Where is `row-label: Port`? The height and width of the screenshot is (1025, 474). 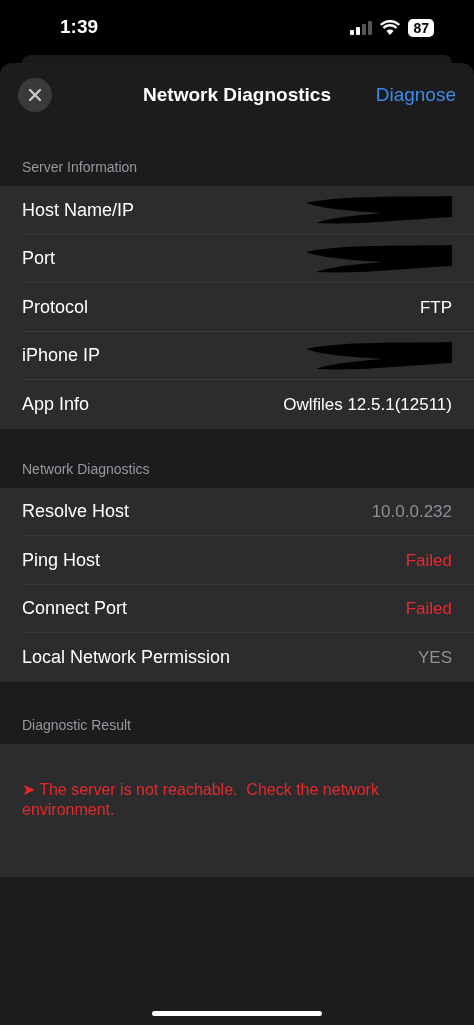
row-label: Port is located at coordinates (38, 259).